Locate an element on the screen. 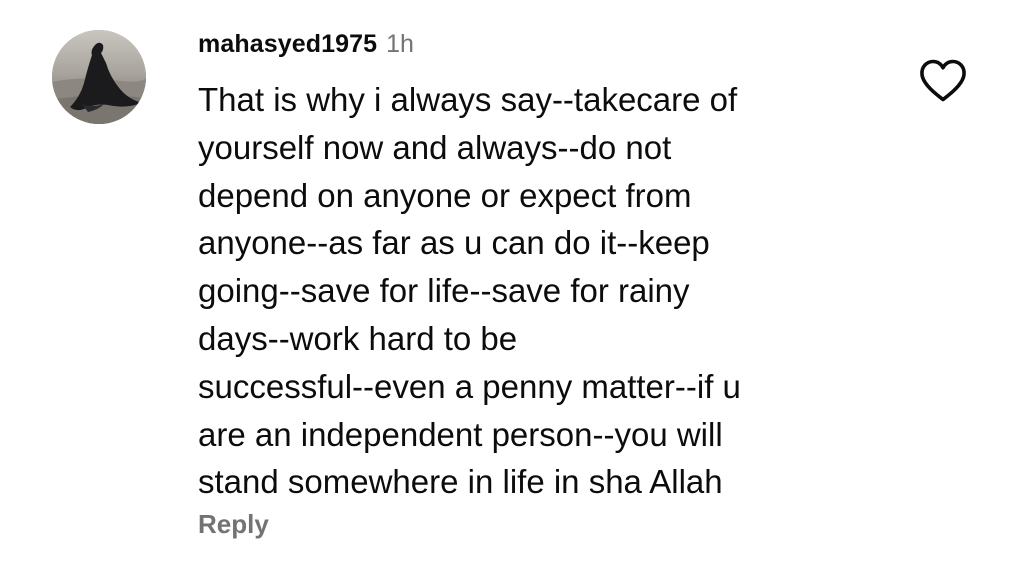  comment-text-line: depend on anyone or expect from is located at coordinates (445, 195).